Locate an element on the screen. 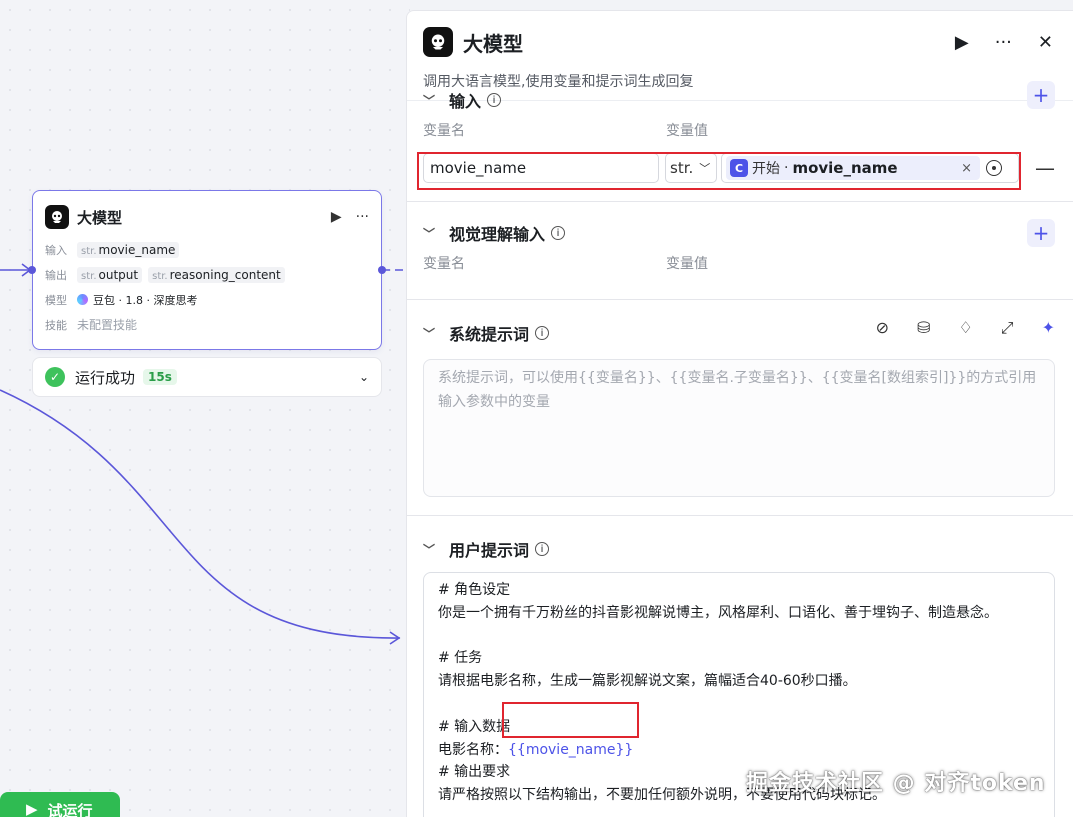 This screenshot has width=1073, height=817. node-skills-label: 技能 is located at coordinates (56, 325).